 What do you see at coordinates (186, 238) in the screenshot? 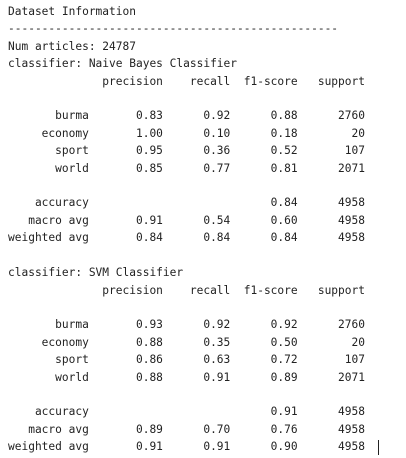
I see `output-line: weighted avg 0.84 0.84 0.84 4958` at bounding box center [186, 238].